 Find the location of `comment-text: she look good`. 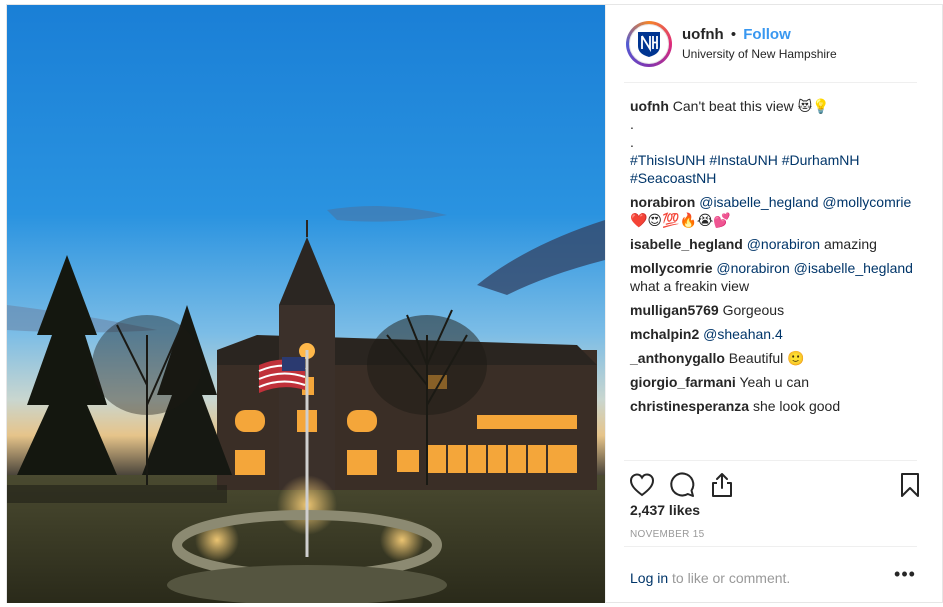

comment-text: she look good is located at coordinates (796, 406).